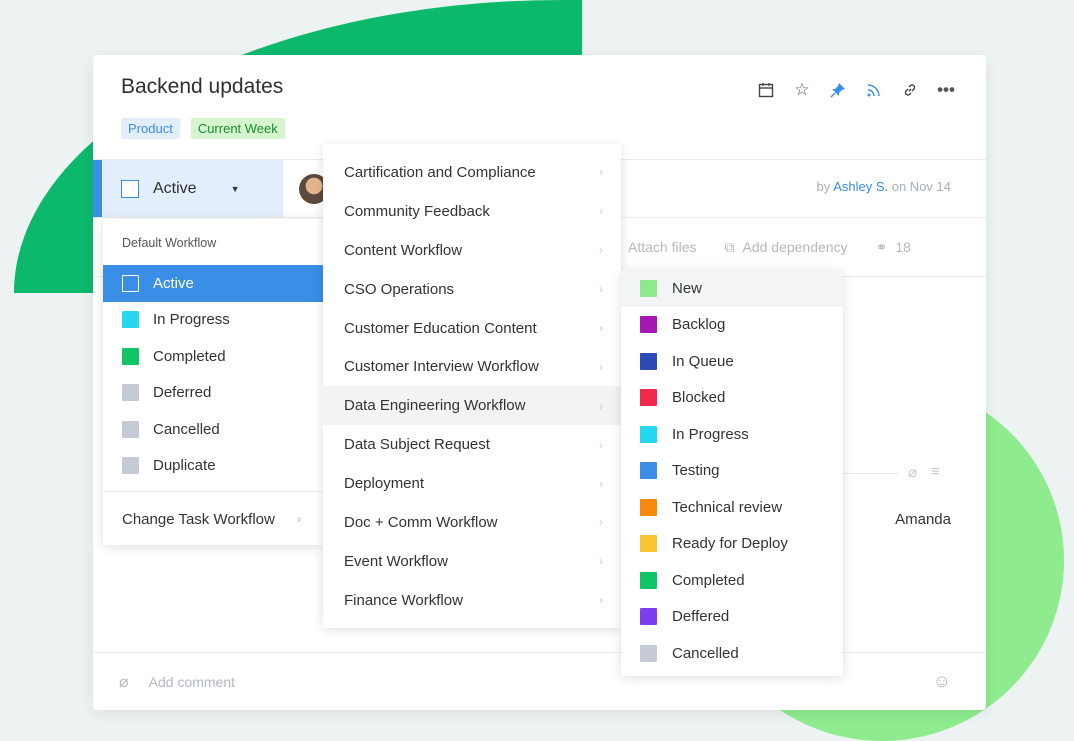  I want to click on status-item-label: Blocked, so click(699, 398).